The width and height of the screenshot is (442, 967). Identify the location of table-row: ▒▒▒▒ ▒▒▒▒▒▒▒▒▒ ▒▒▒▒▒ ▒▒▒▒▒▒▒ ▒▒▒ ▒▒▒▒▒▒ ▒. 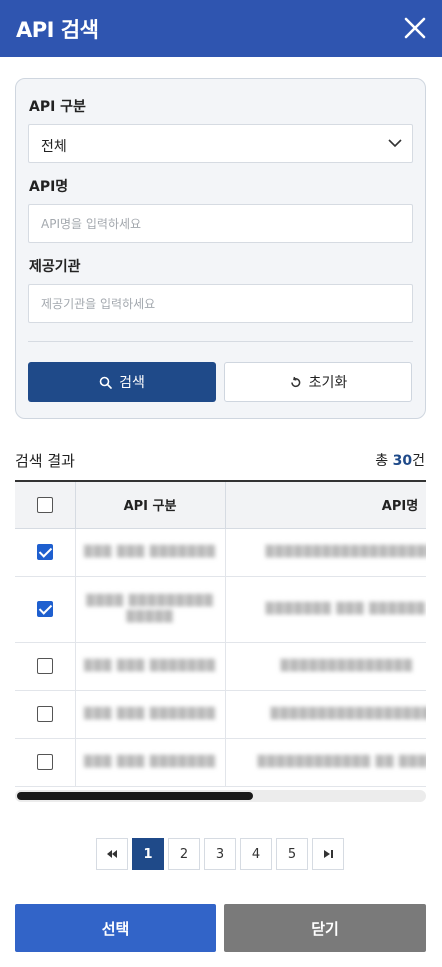
(221, 609).